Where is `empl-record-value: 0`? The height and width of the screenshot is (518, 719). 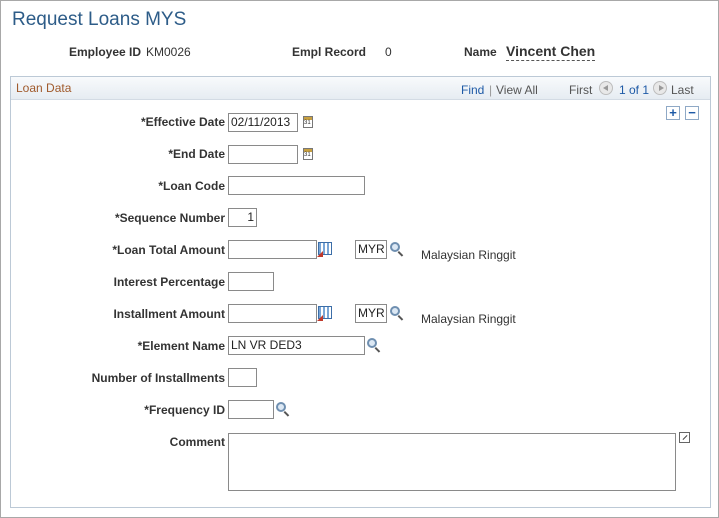 empl-record-value: 0 is located at coordinates (388, 52).